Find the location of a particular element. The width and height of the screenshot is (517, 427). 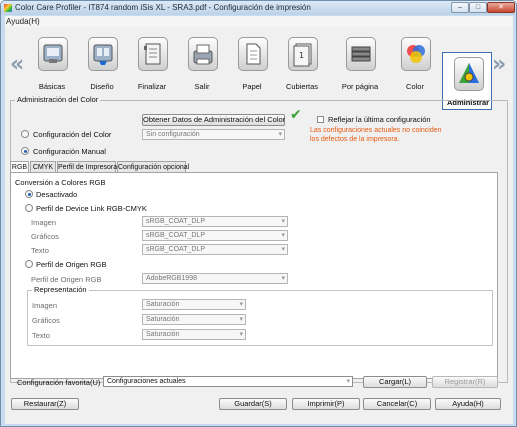

per-page-icon is located at coordinates (361, 54).